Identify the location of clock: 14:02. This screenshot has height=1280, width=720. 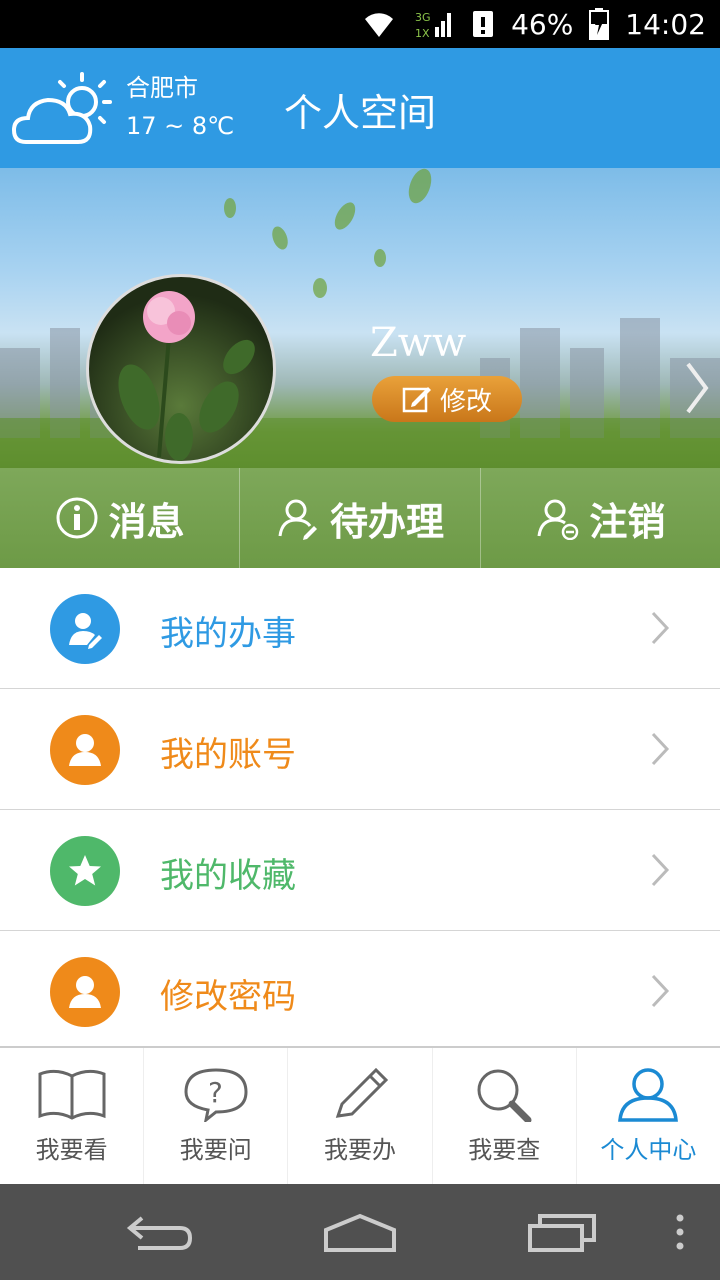
(665, 24).